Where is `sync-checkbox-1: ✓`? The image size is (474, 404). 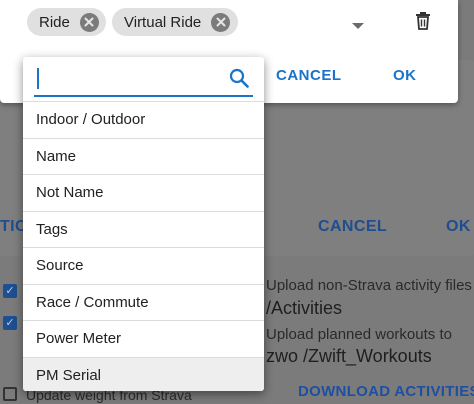
sync-checkbox-1: ✓ is located at coordinates (10, 291).